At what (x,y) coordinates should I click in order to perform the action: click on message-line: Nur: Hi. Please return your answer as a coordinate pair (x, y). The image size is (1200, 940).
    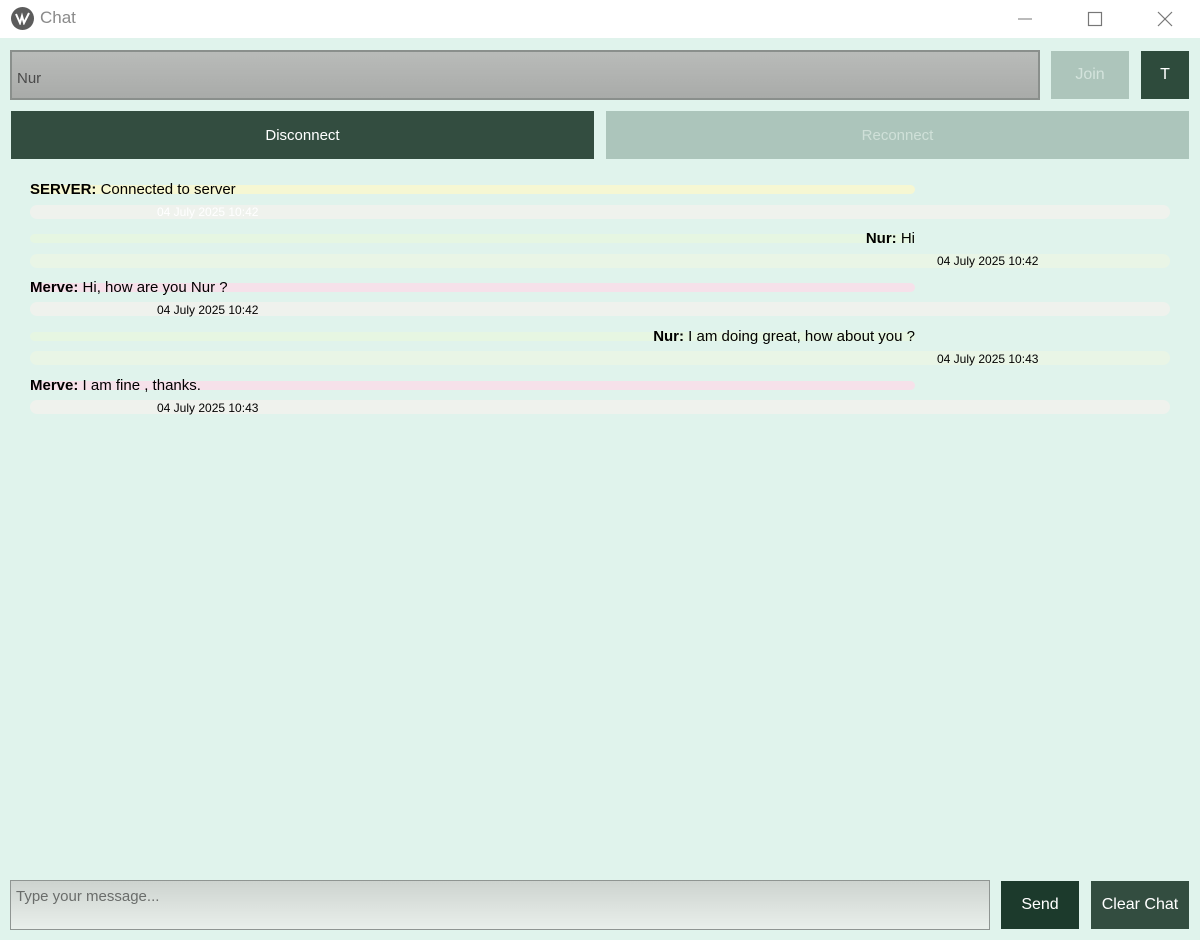
    Looking at the image, I should click on (890, 238).